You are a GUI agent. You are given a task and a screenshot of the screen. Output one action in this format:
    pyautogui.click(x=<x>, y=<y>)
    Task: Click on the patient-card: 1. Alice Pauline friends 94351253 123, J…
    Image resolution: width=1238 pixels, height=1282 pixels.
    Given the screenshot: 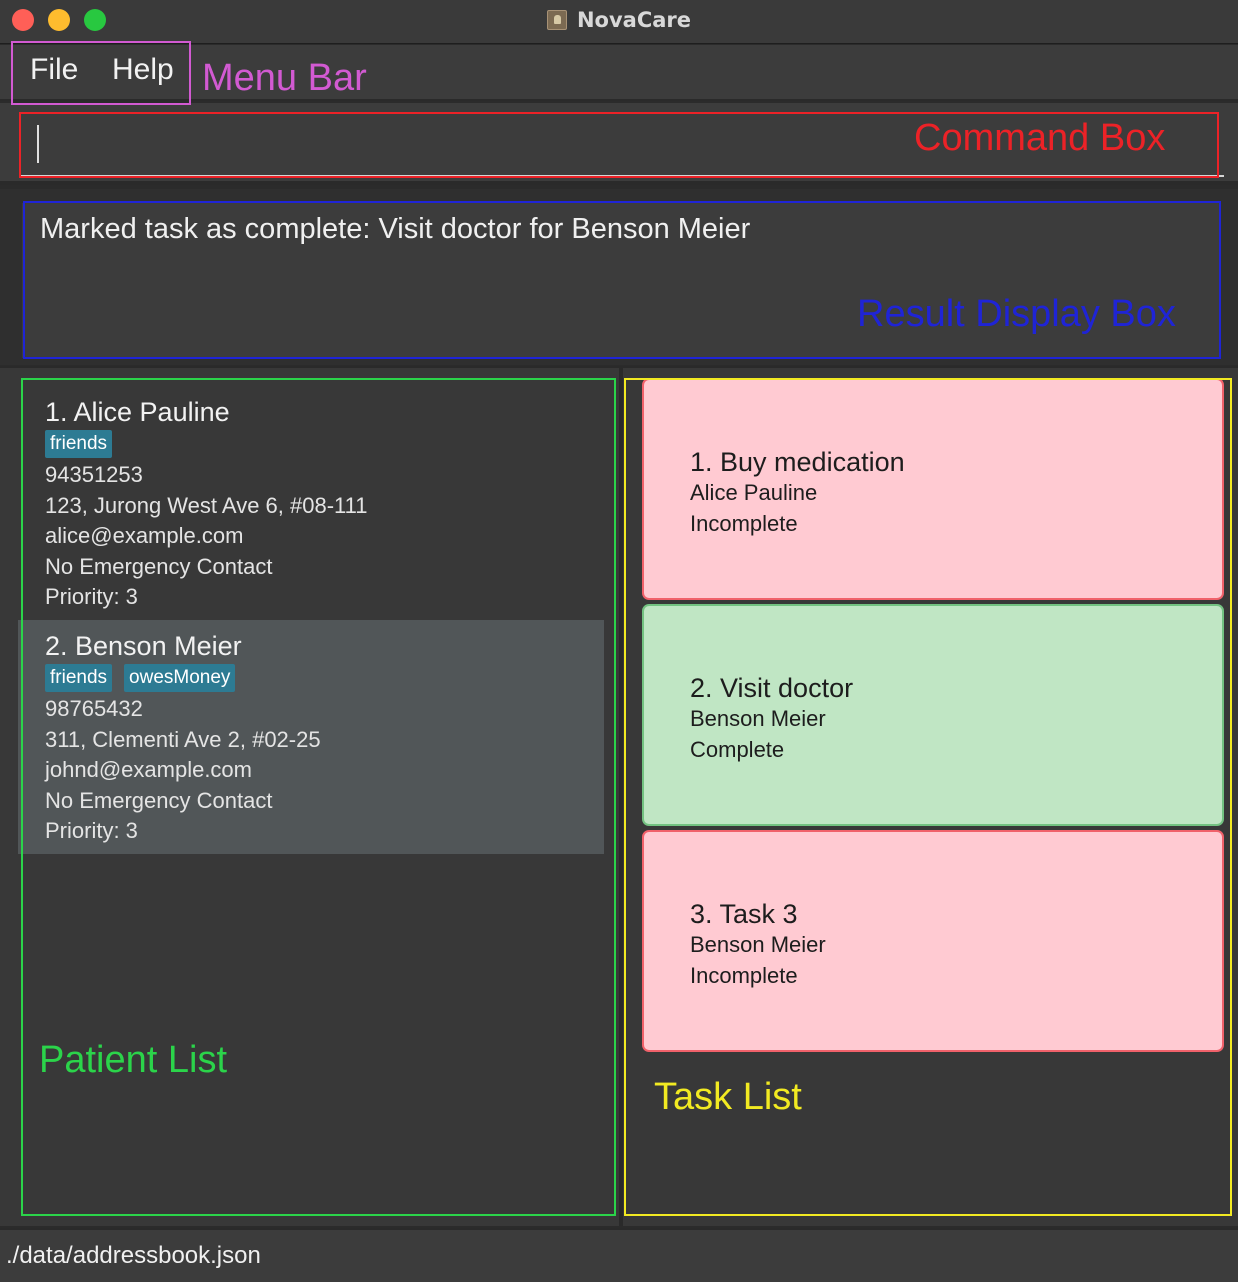 What is the action you would take?
    pyautogui.click(x=311, y=503)
    